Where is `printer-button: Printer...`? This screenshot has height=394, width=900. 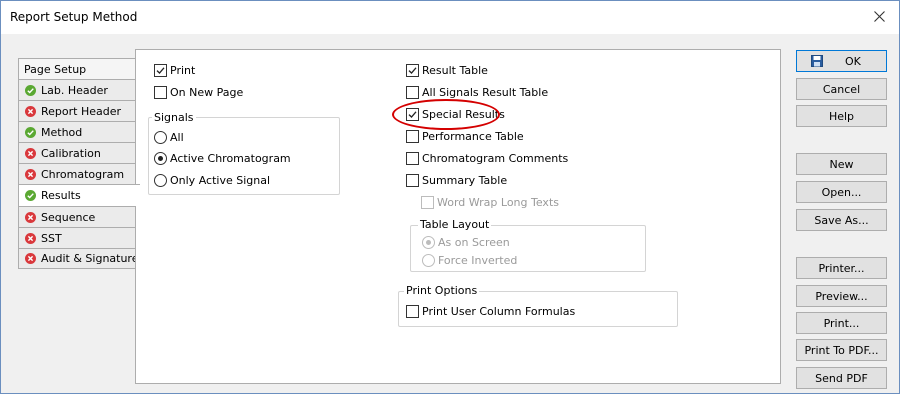 printer-button: Printer... is located at coordinates (841, 268).